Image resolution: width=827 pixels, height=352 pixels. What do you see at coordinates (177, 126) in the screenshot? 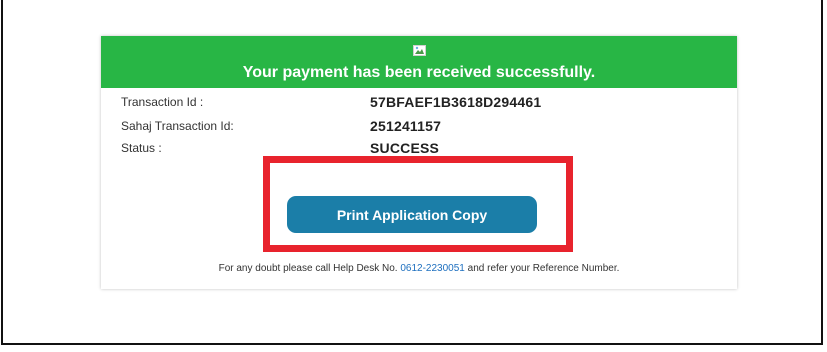
I see `sahaj-transaction-id-label: Sahaj Transaction Id:` at bounding box center [177, 126].